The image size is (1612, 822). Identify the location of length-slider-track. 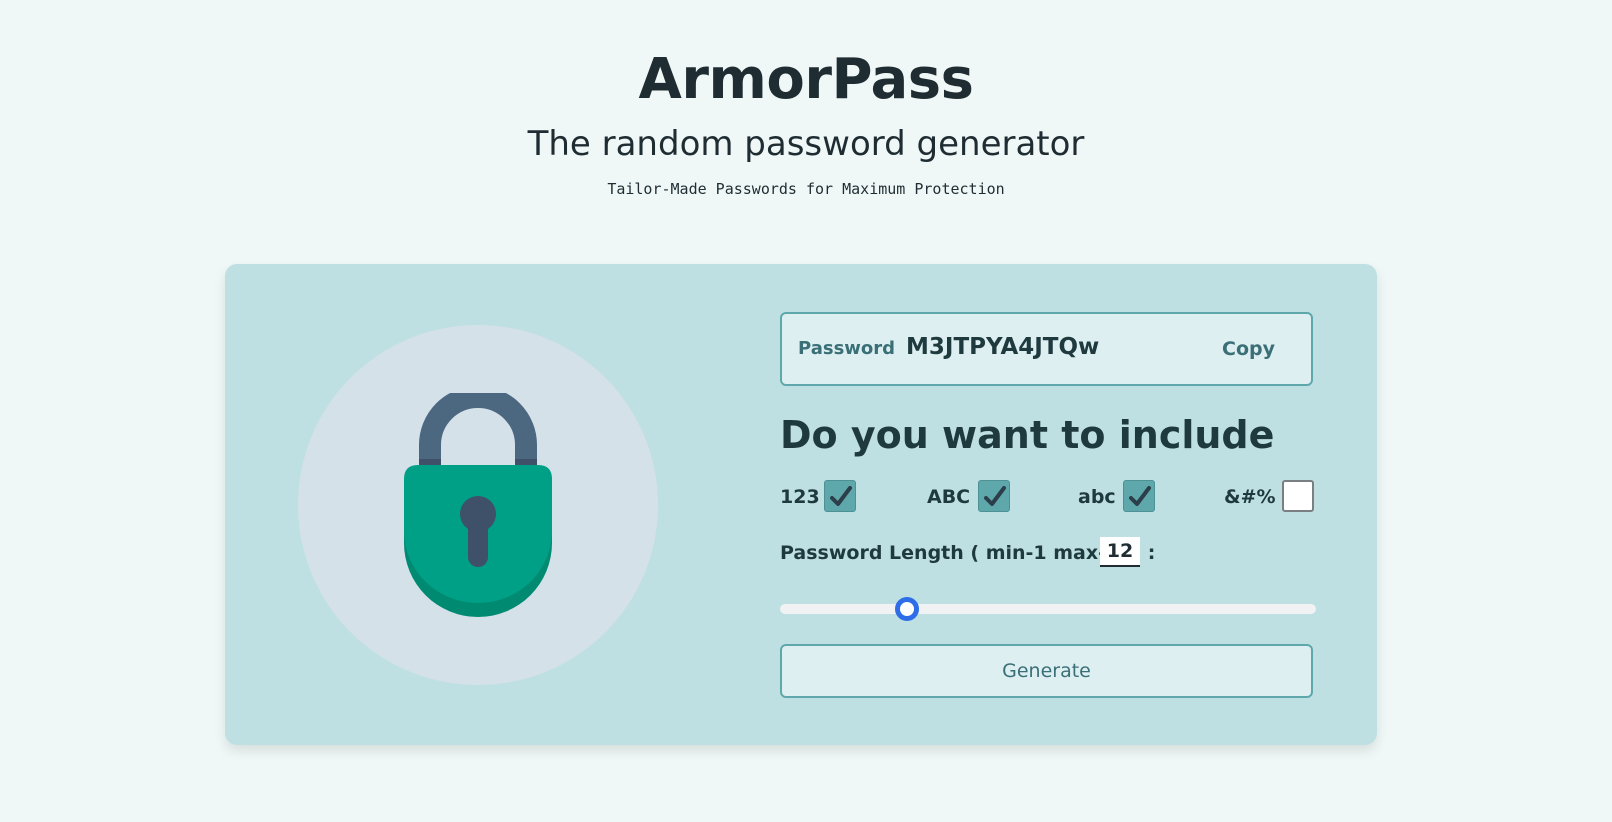
(1048, 609).